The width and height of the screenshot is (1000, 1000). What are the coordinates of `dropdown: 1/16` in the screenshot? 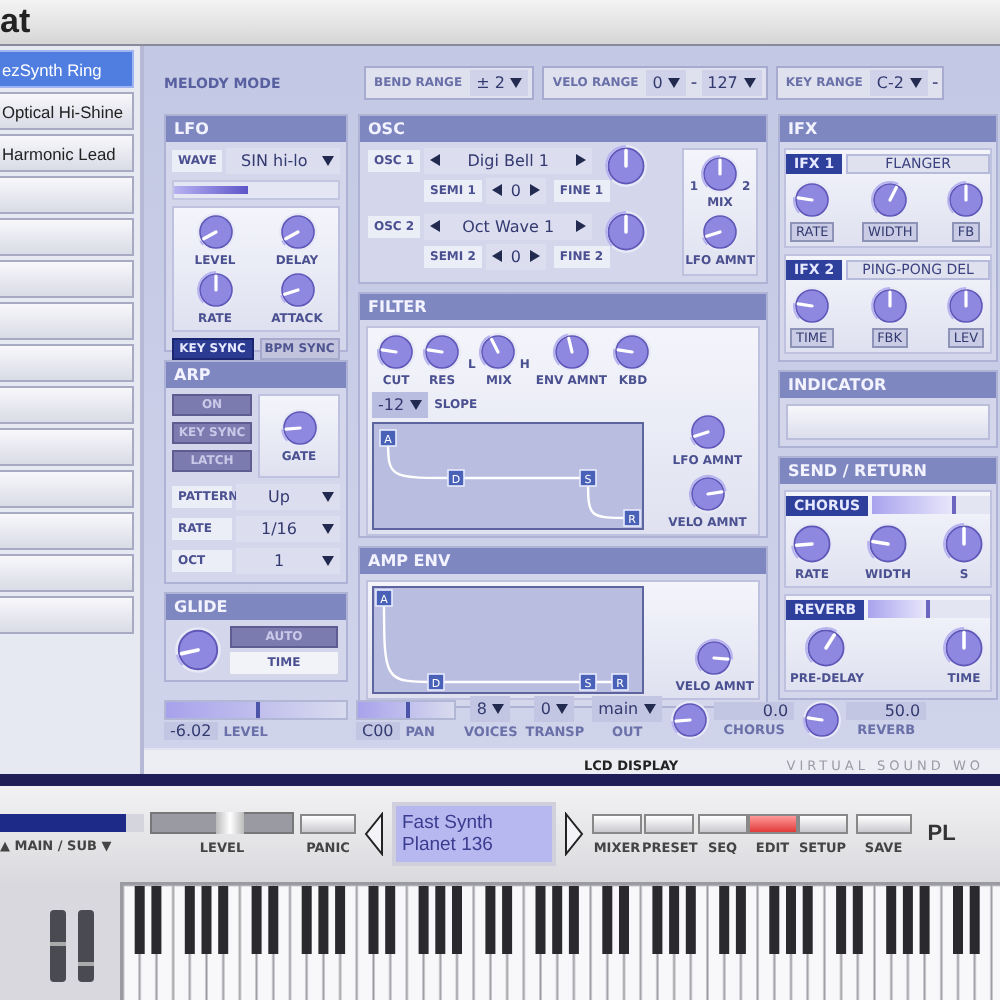 It's located at (288, 528).